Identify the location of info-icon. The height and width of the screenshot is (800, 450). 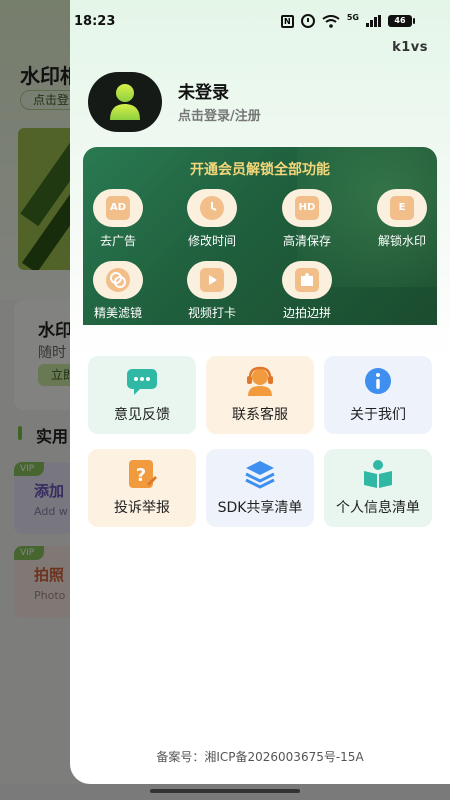
(378, 381).